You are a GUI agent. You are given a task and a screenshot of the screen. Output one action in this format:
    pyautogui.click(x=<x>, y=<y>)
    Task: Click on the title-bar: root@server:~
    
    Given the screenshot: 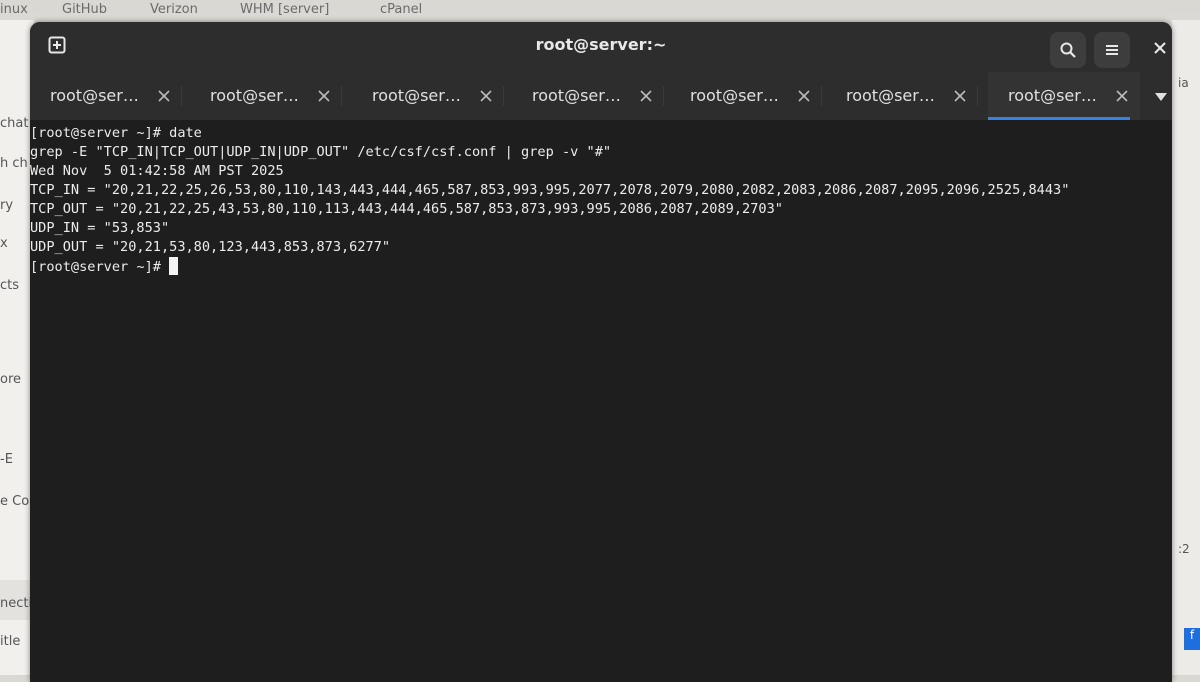 What is the action you would take?
    pyautogui.click(x=601, y=47)
    